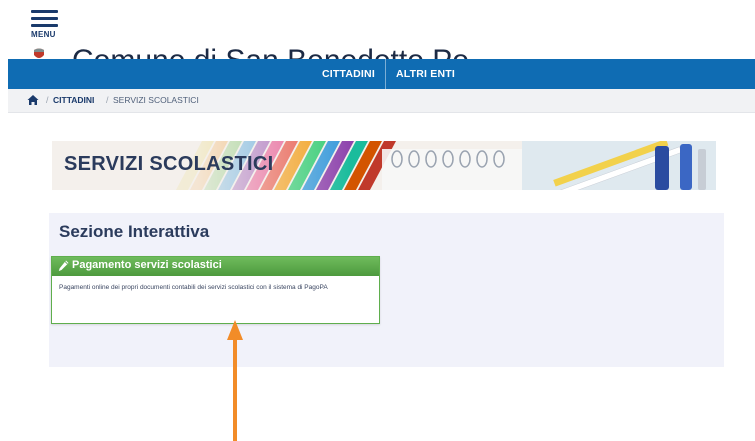 This screenshot has width=755, height=441. What do you see at coordinates (43, 34) in the screenshot?
I see `menu-label: MENU` at bounding box center [43, 34].